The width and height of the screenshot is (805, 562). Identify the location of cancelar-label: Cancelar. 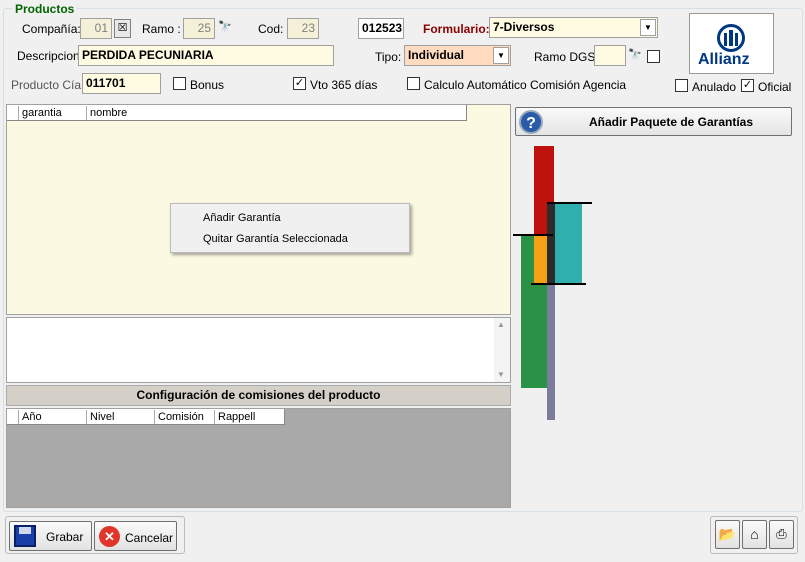
(149, 538).